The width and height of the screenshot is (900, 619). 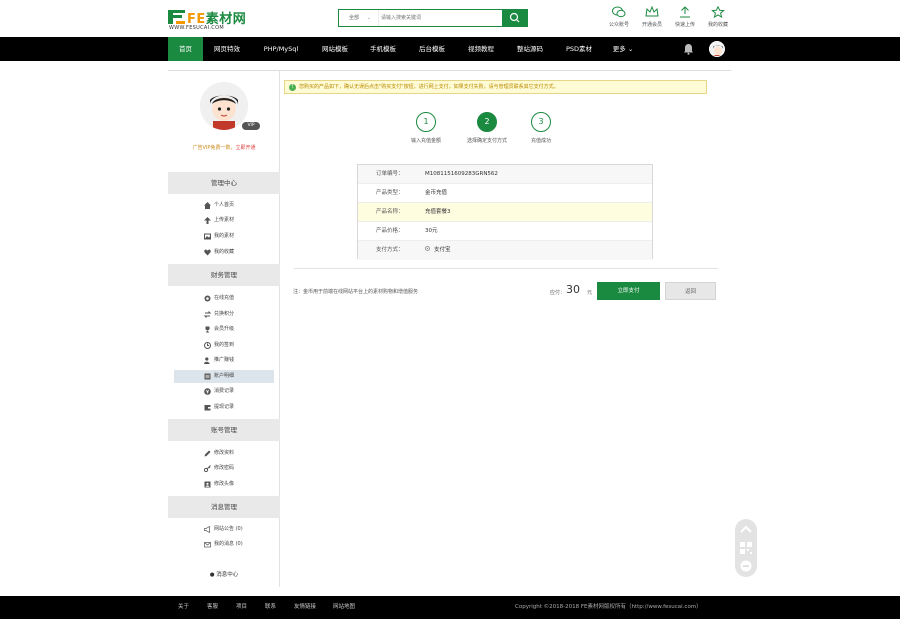 I want to click on sidebar-item-my-messages: 我的消息 (0), so click(x=224, y=544).